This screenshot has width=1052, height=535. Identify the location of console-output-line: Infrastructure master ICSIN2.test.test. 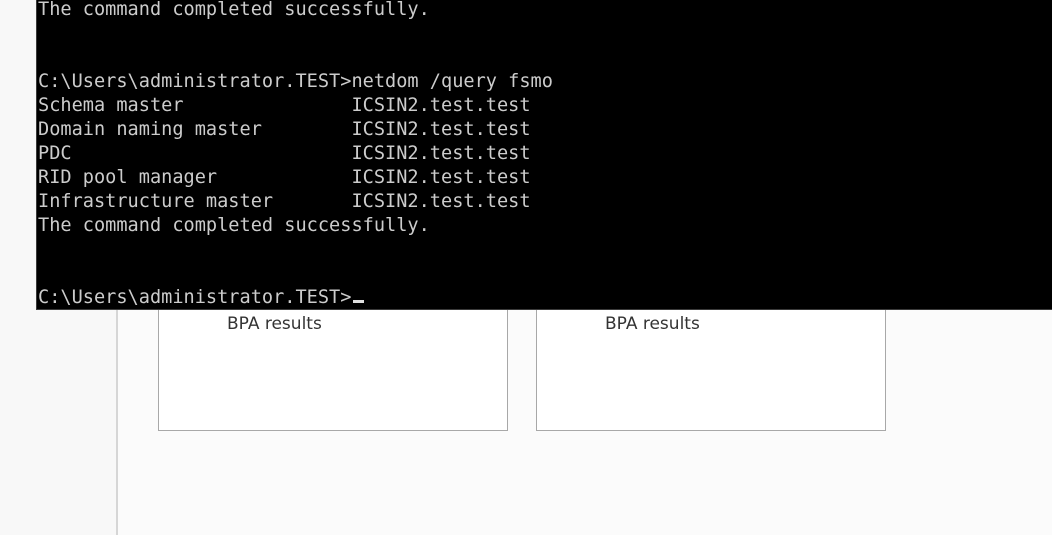
(284, 201).